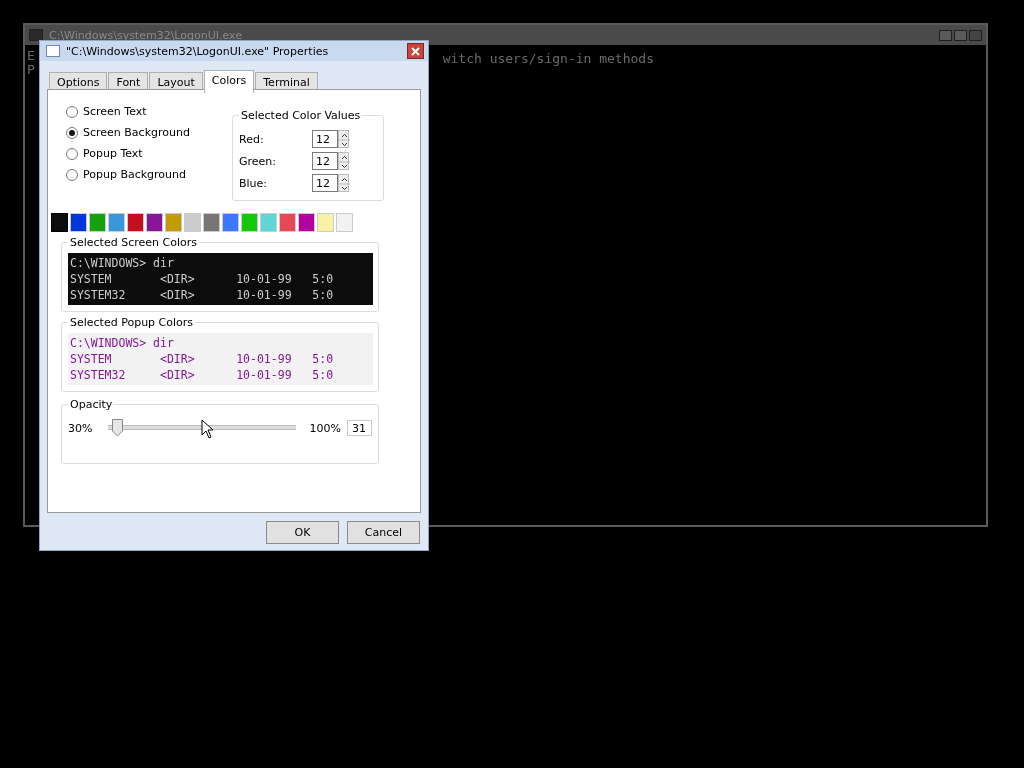 The width and height of the screenshot is (1024, 768). What do you see at coordinates (115, 111) in the screenshot?
I see `radio-label: Screen Text` at bounding box center [115, 111].